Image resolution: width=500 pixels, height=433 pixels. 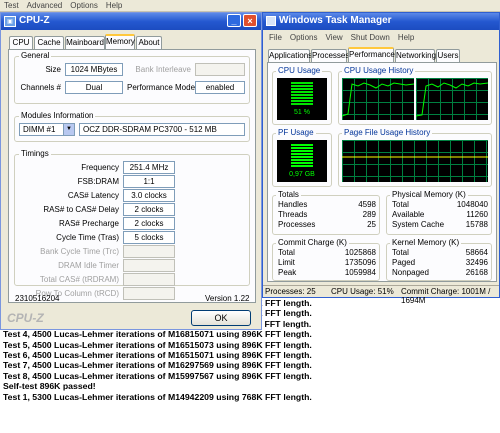 I want to click on cpu-history-line, so click(x=452, y=99).